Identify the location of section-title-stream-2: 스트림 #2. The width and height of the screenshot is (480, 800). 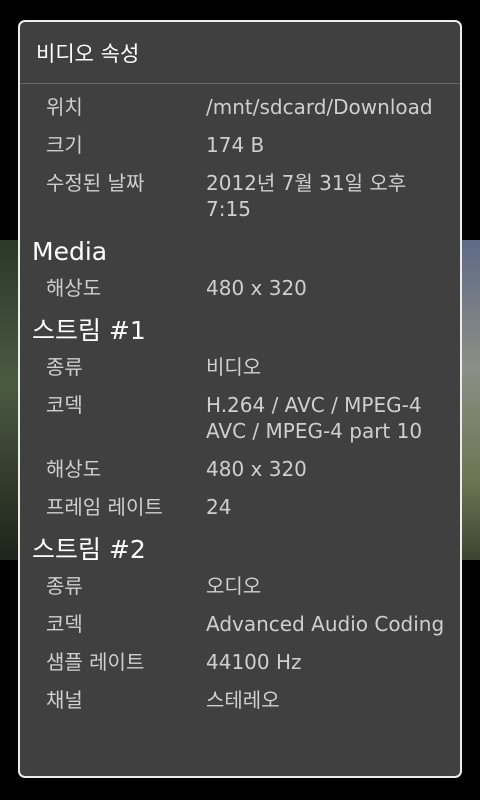
(89, 549).